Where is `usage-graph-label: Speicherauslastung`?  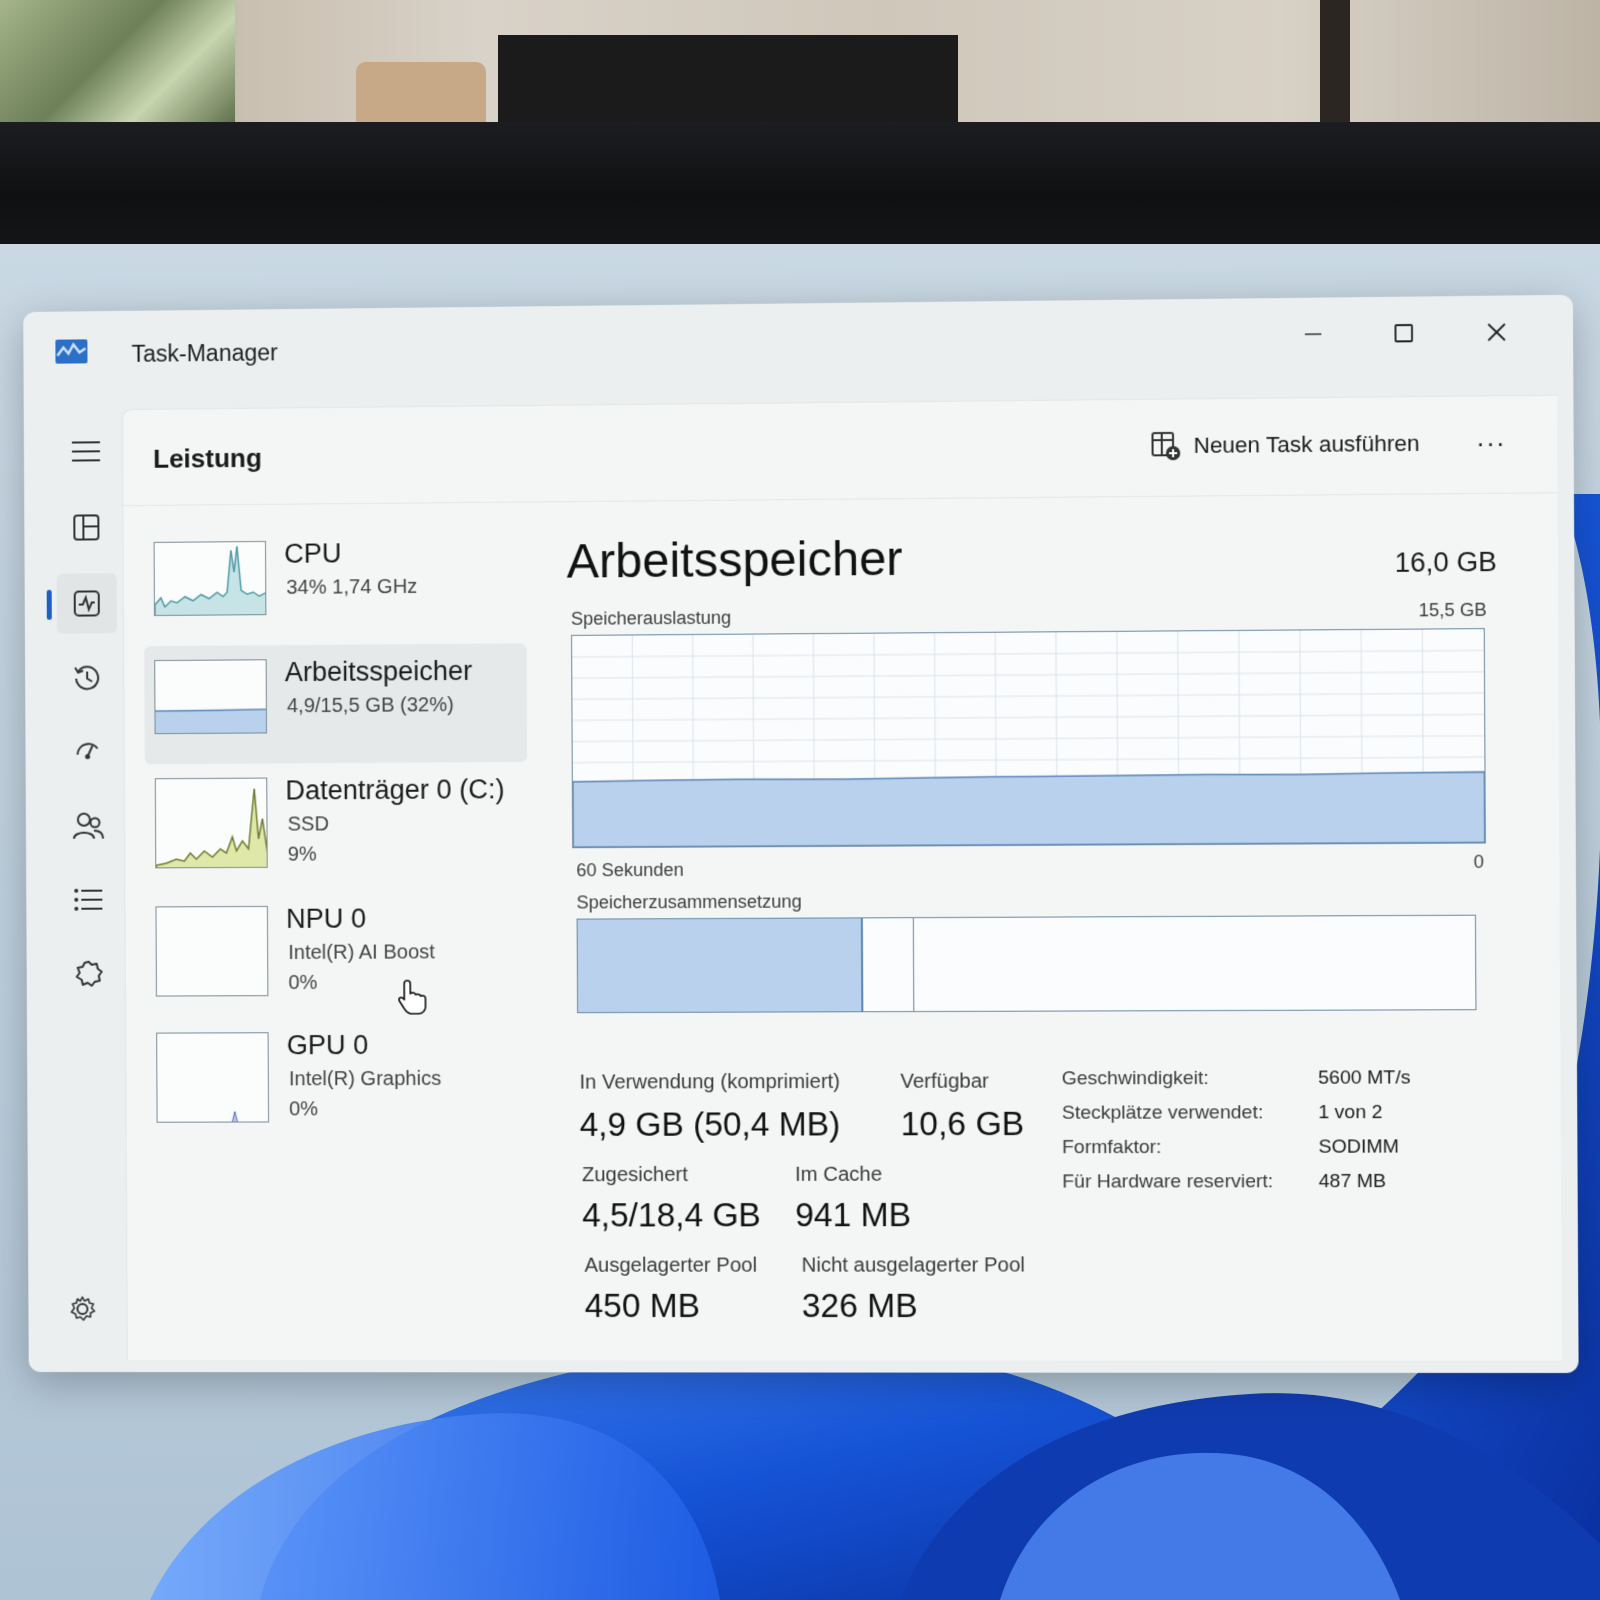
usage-graph-label: Speicherauslastung is located at coordinates (651, 619).